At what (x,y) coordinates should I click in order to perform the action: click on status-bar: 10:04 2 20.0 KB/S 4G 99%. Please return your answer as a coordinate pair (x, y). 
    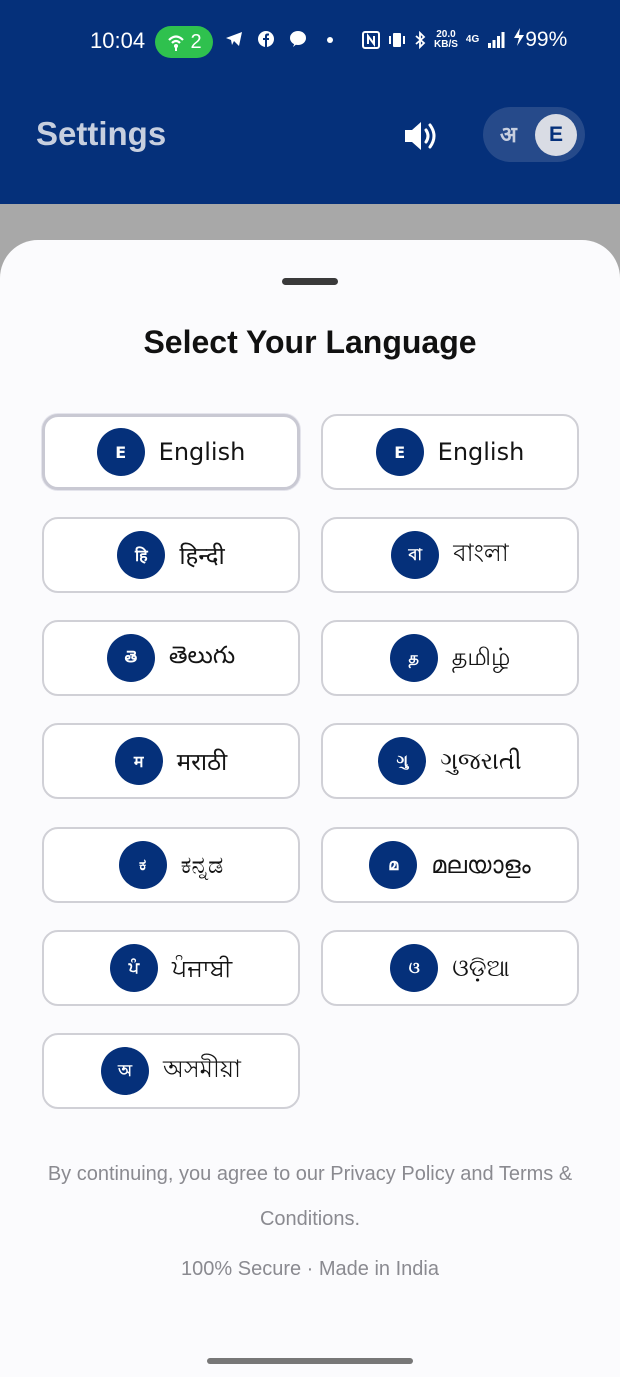
    Looking at the image, I should click on (310, 42).